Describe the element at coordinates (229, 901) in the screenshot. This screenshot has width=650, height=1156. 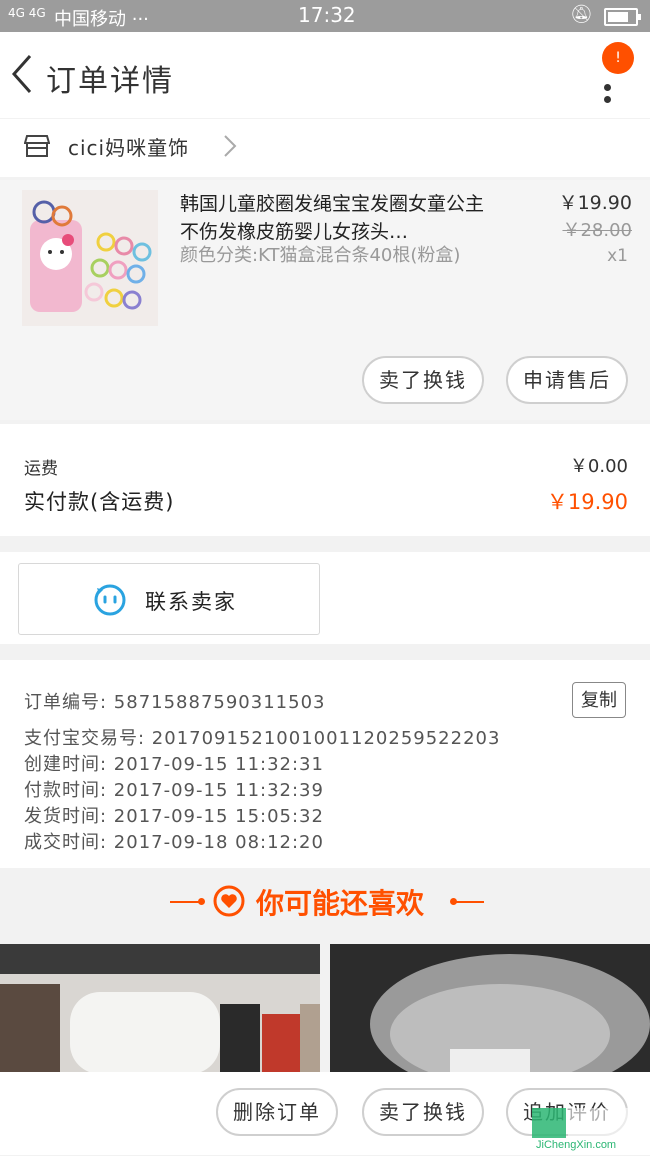
I see `heart-icon` at that location.